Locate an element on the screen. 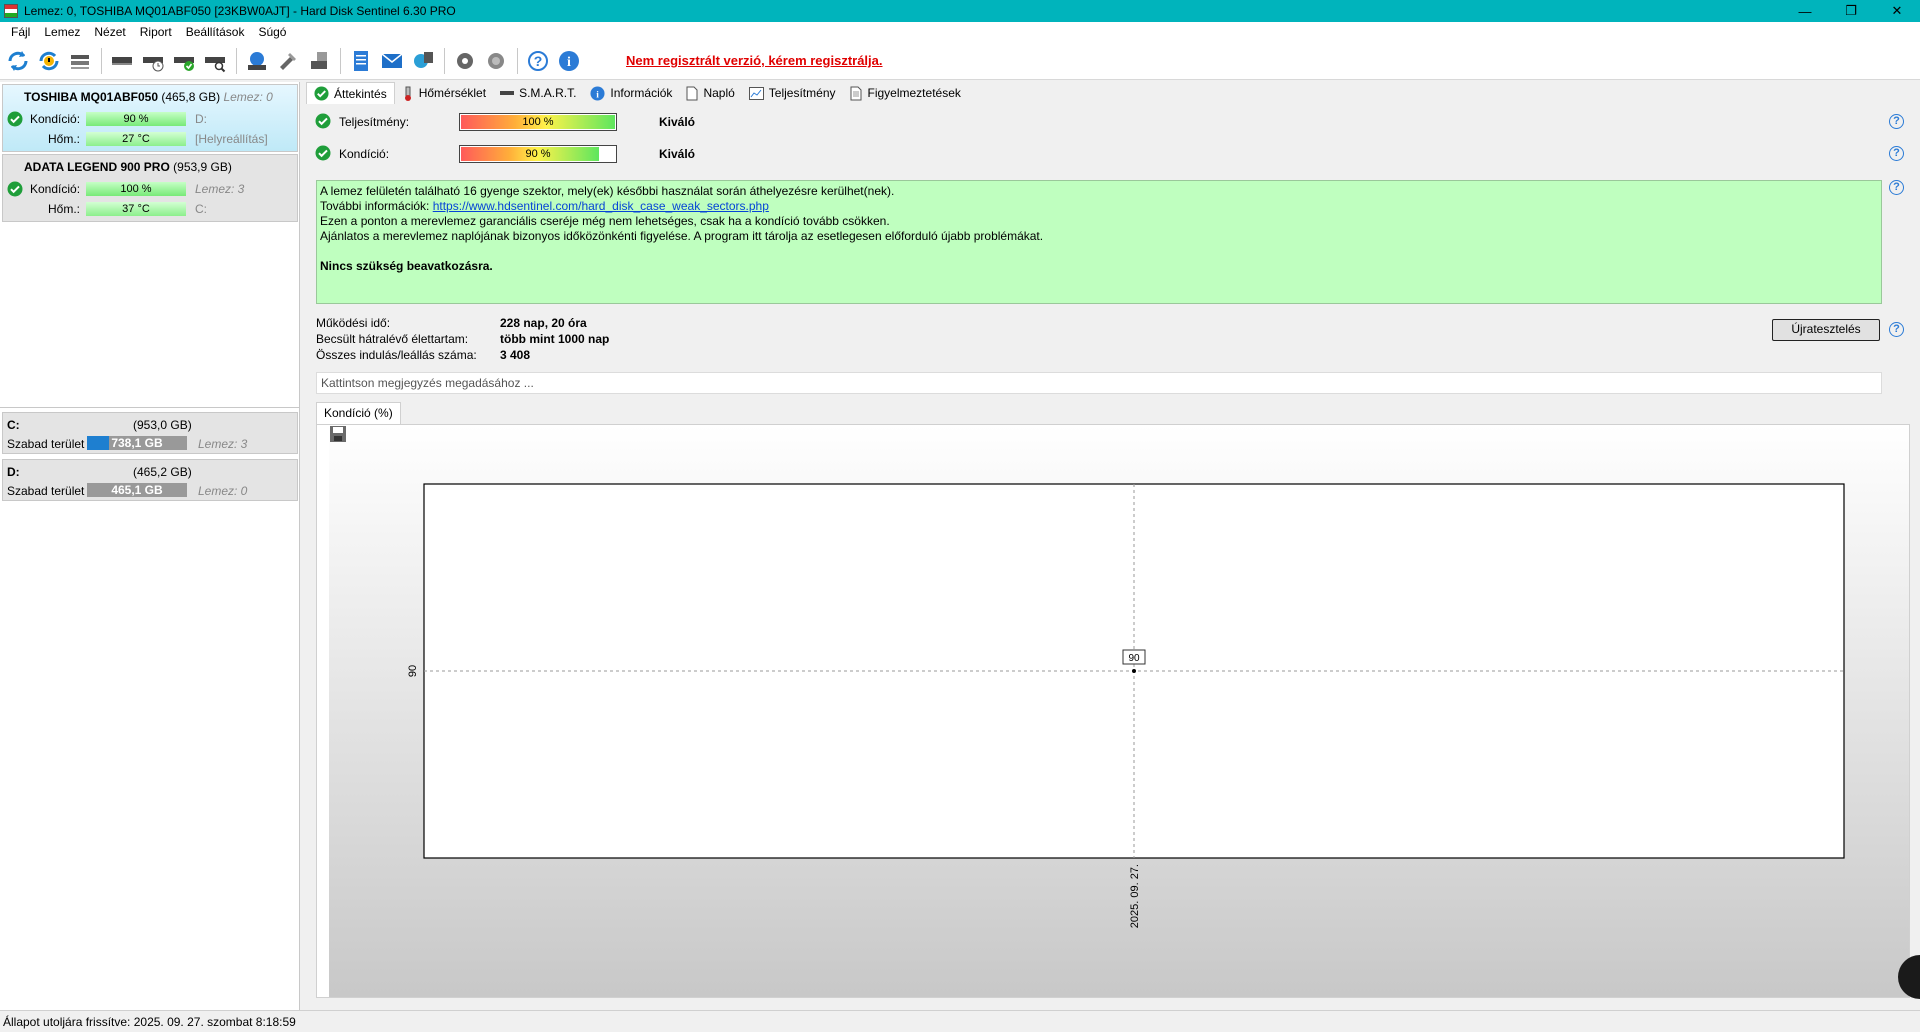 Image resolution: width=1920 pixels, height=1032 pixels. performance-label: Teljesítmény: is located at coordinates (374, 122).